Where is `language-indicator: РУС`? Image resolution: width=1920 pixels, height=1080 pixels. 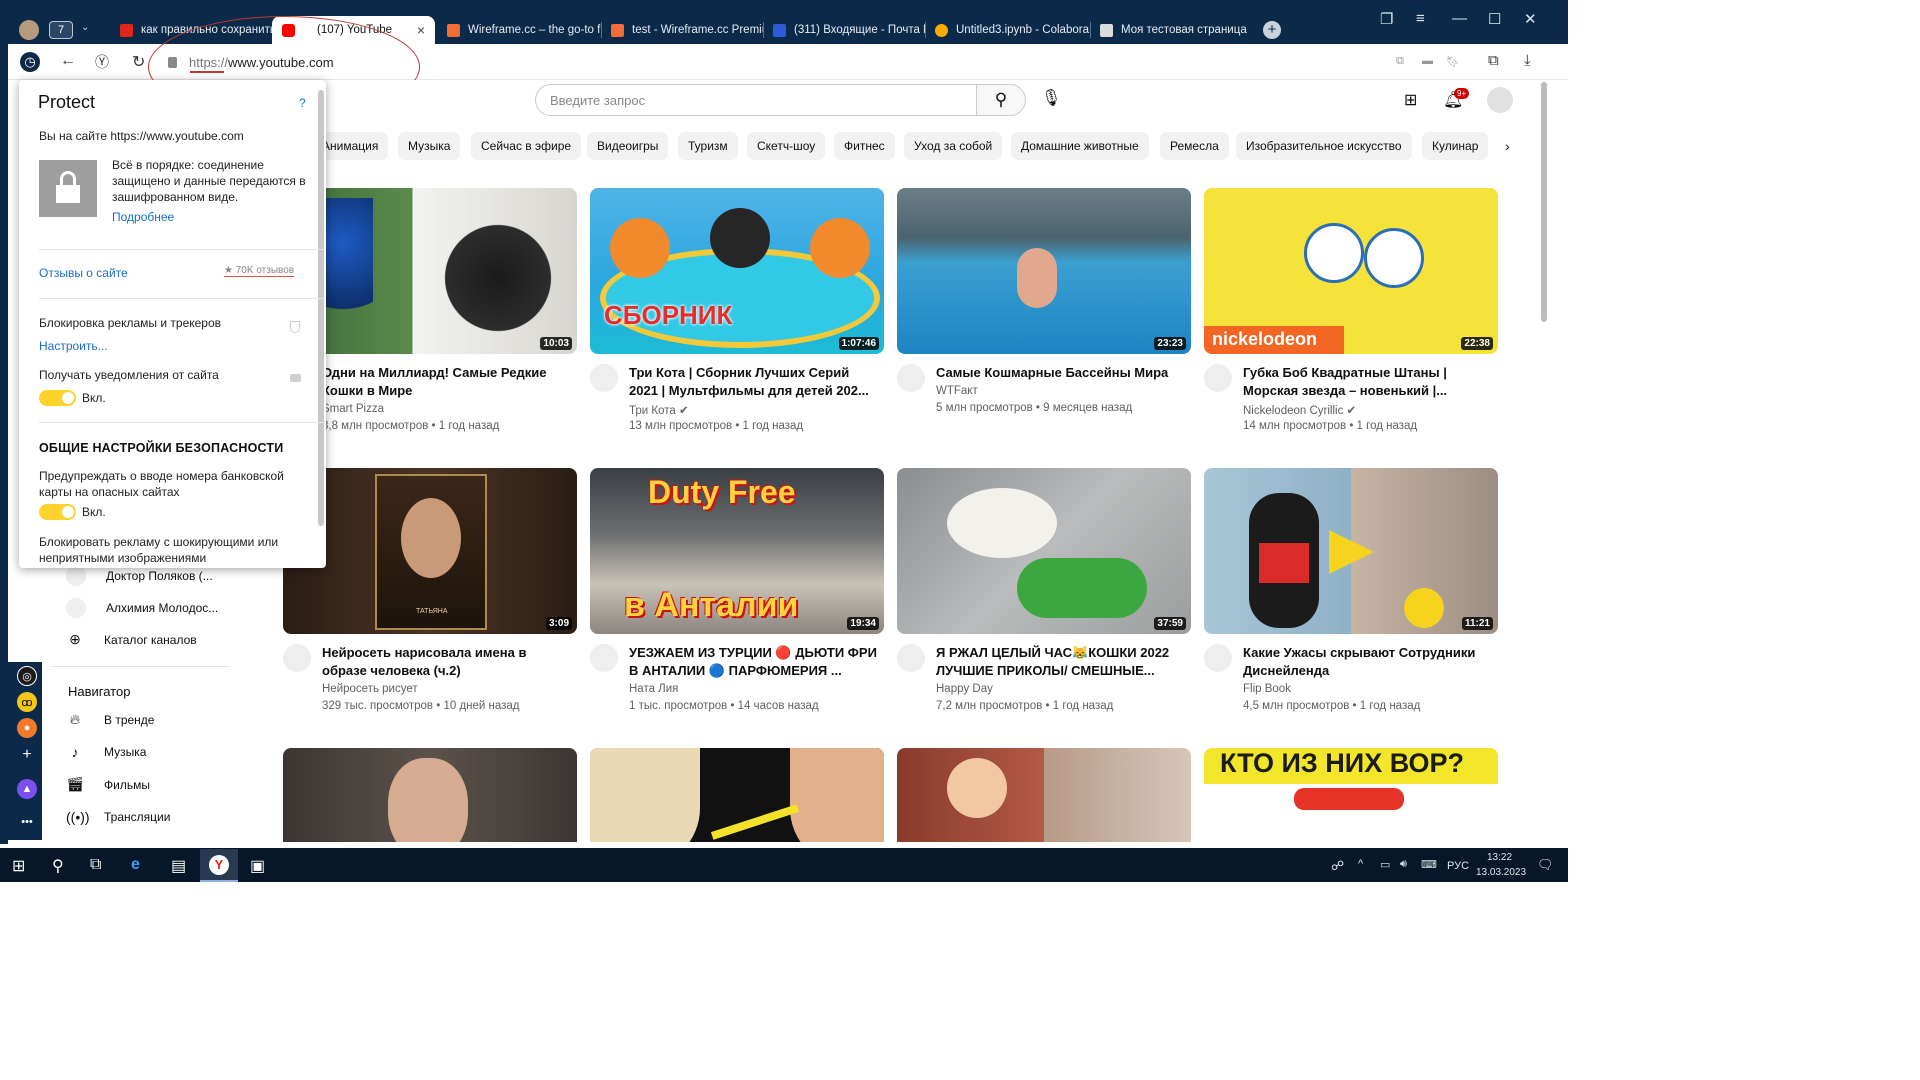
language-indicator: РУС is located at coordinates (1458, 866).